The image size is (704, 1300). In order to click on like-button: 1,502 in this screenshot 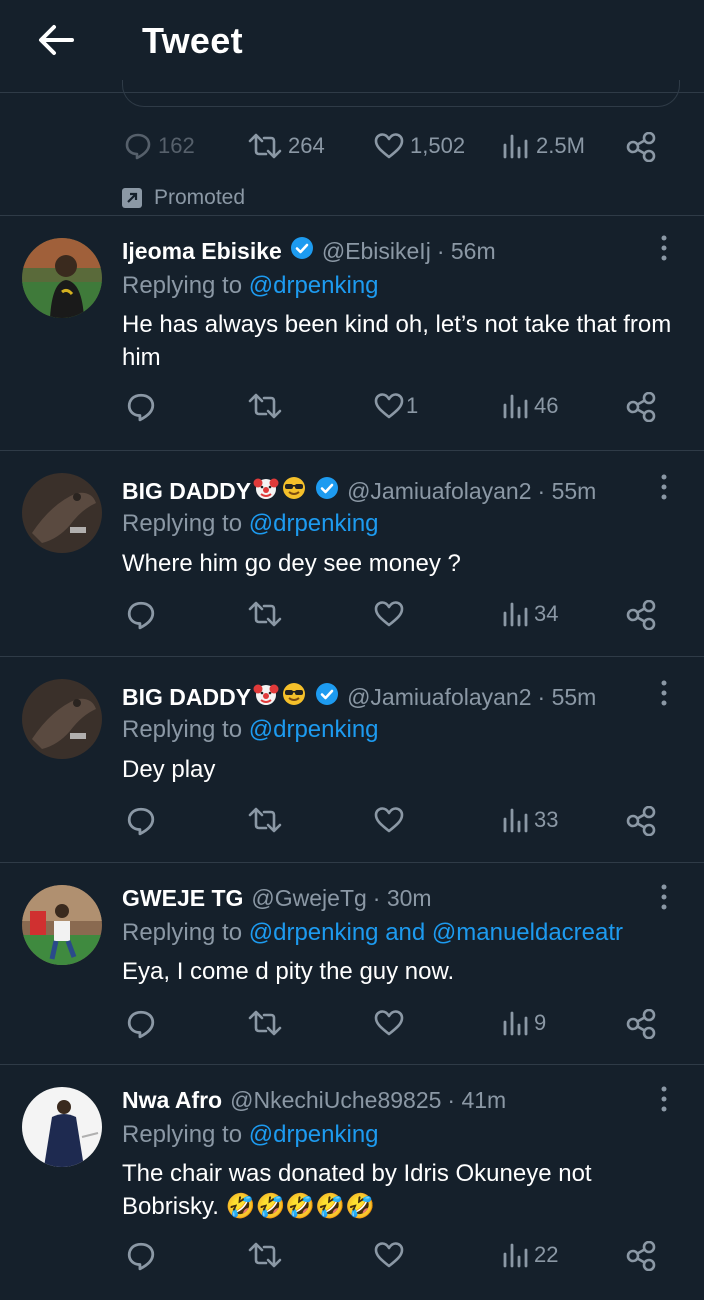, I will do `click(419, 146)`.